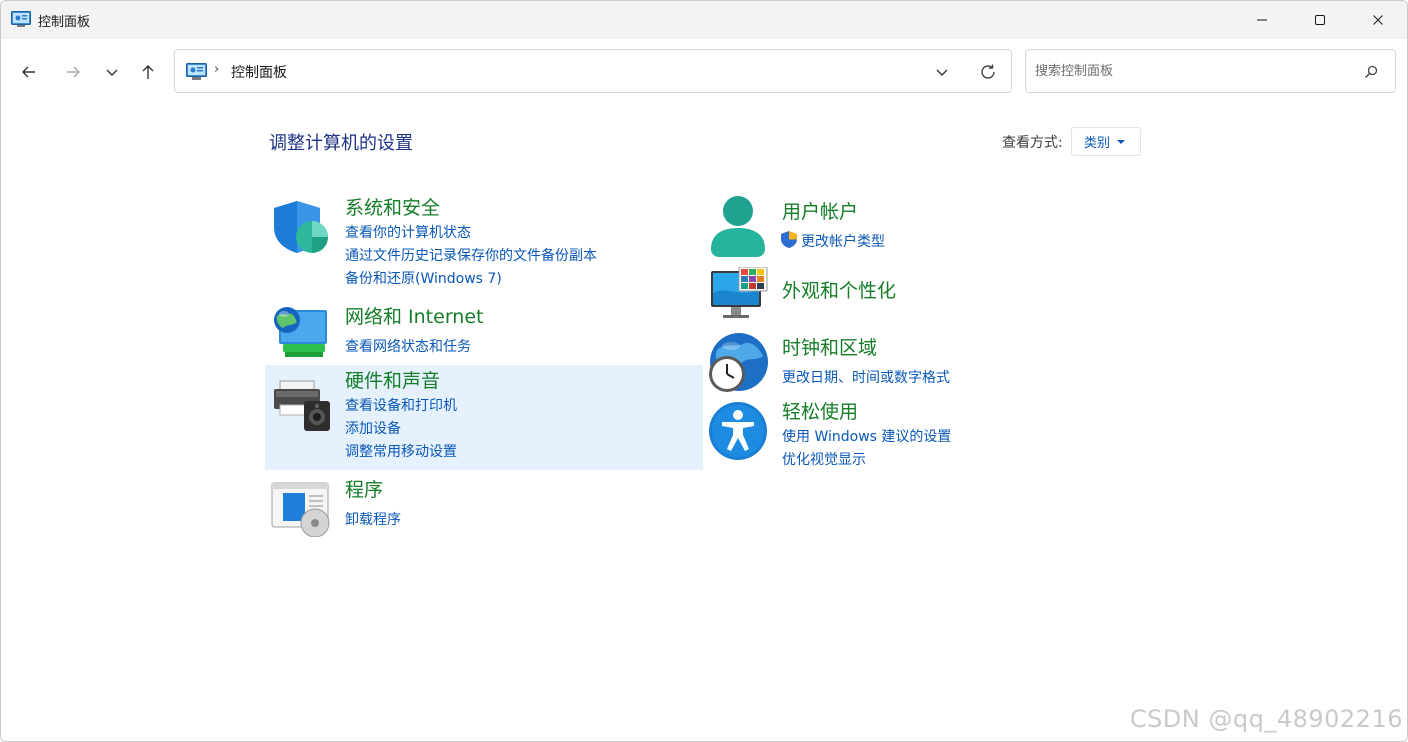 Image resolution: width=1408 pixels, height=742 pixels. What do you see at coordinates (64, 22) in the screenshot?
I see `window-title: 控制面板` at bounding box center [64, 22].